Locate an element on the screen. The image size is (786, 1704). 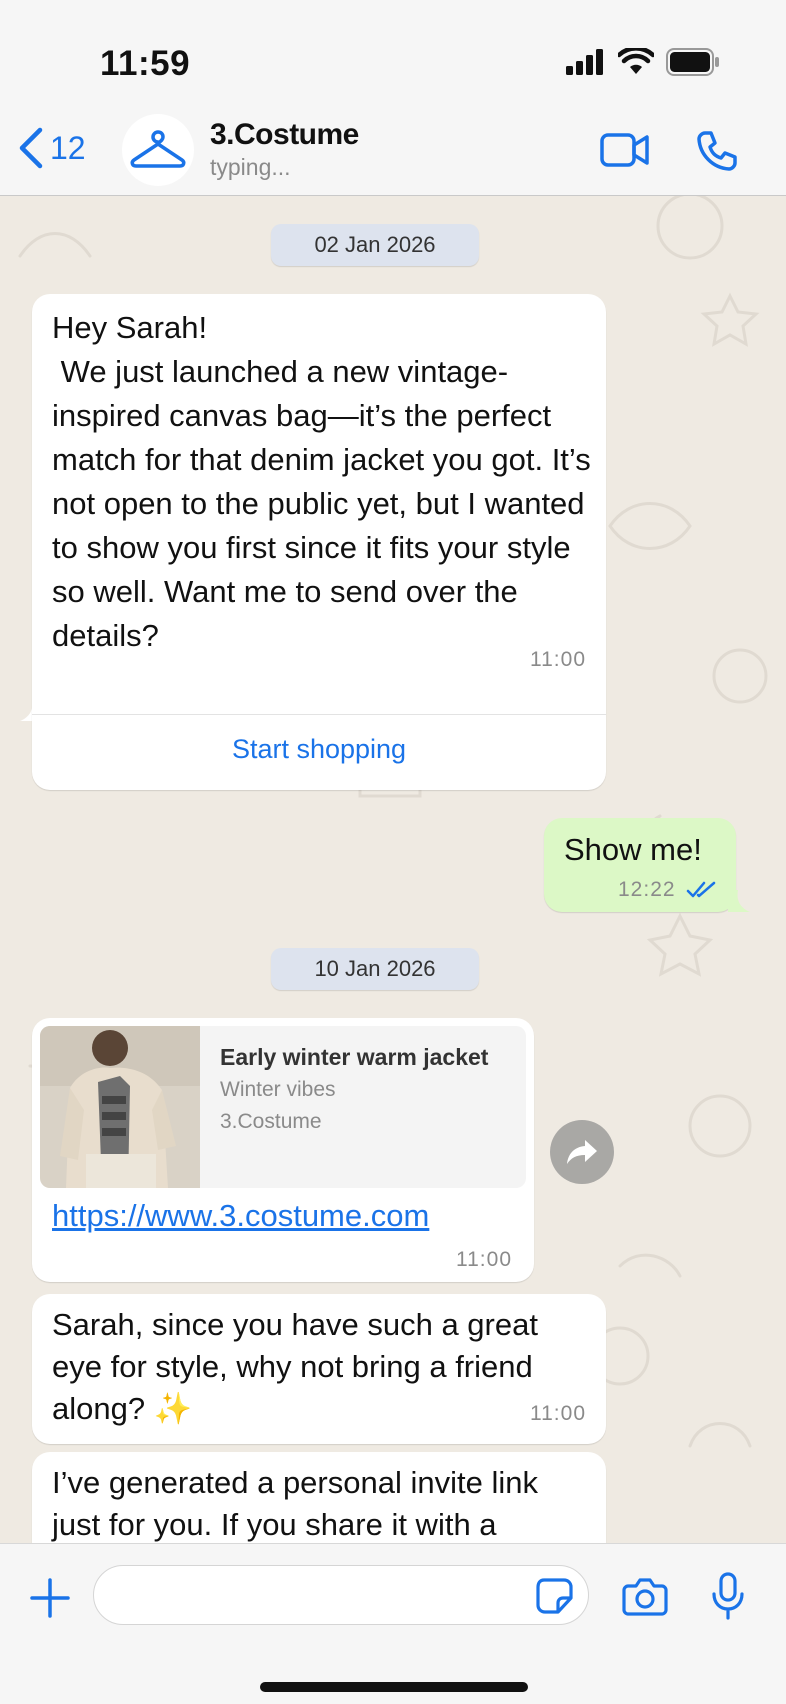
contact-avatar is located at coordinates (158, 150).